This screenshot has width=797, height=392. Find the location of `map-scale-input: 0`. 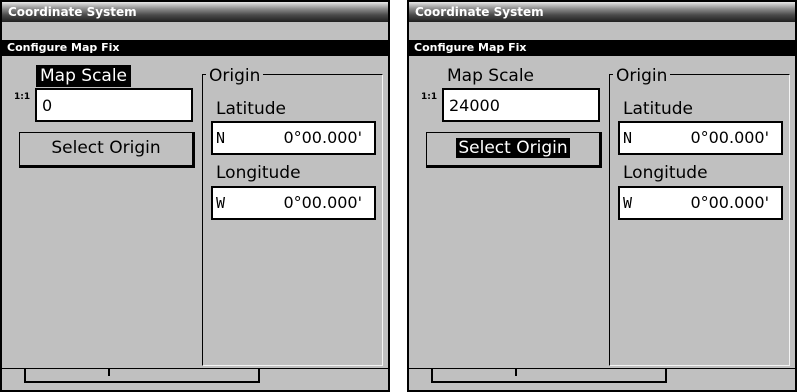

map-scale-input: 0 is located at coordinates (114, 105).